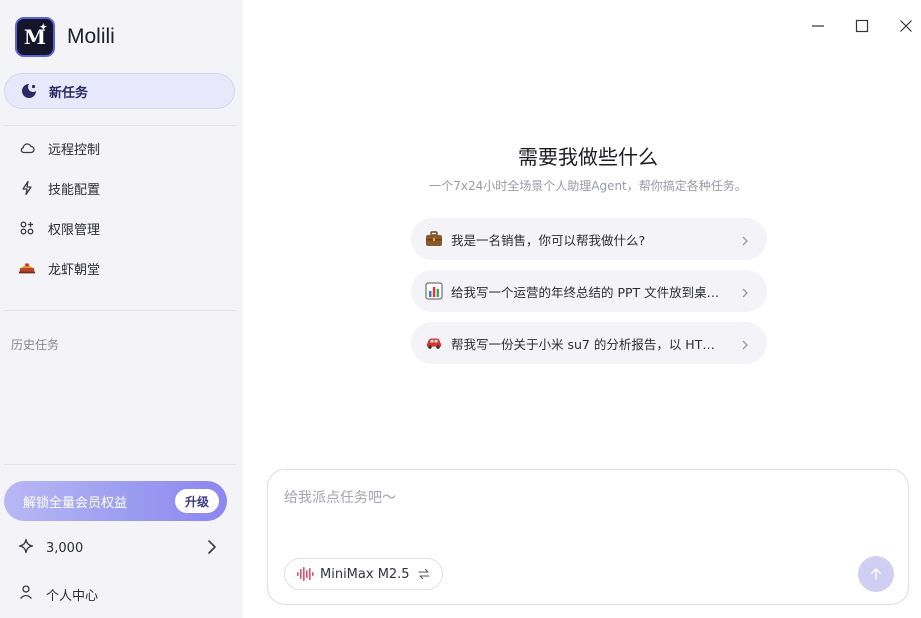 This screenshot has height=618, width=921. Describe the element at coordinates (27, 148) in the screenshot. I see `cloud-icon` at that location.